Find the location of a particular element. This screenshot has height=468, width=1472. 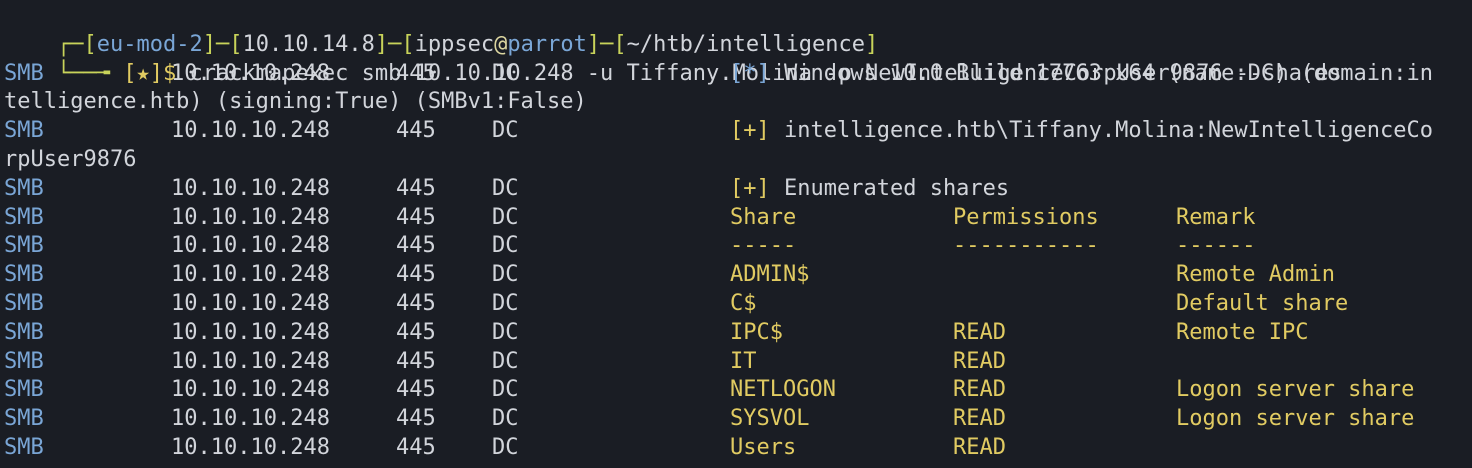

output-line: SMB 10.10.10.248 445 DC [+] Enumerated shares is located at coordinates (738, 189).